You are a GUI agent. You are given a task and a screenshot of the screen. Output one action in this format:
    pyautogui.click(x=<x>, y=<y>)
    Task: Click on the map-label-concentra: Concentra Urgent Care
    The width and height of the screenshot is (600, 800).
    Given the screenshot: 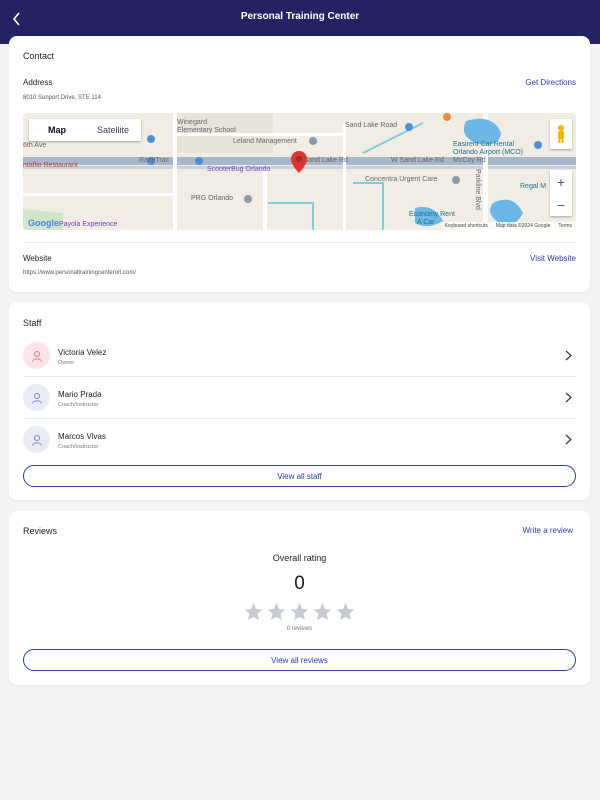 What is the action you would take?
    pyautogui.click(x=401, y=179)
    